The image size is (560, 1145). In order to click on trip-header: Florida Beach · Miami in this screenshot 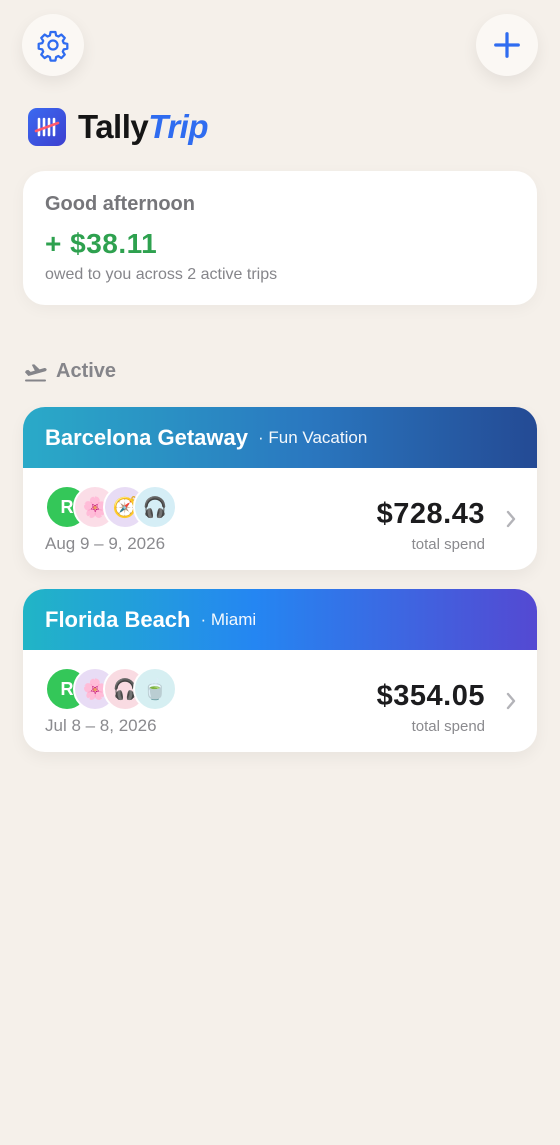, I will do `click(280, 619)`.